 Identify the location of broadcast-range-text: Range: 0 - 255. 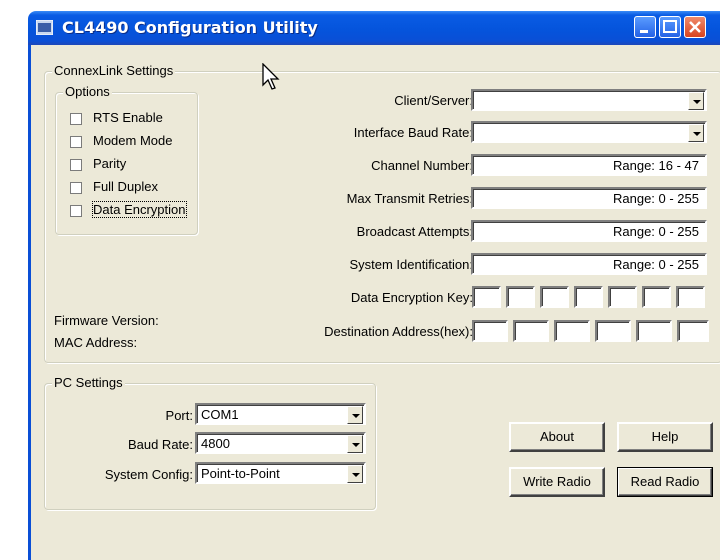
(655, 231).